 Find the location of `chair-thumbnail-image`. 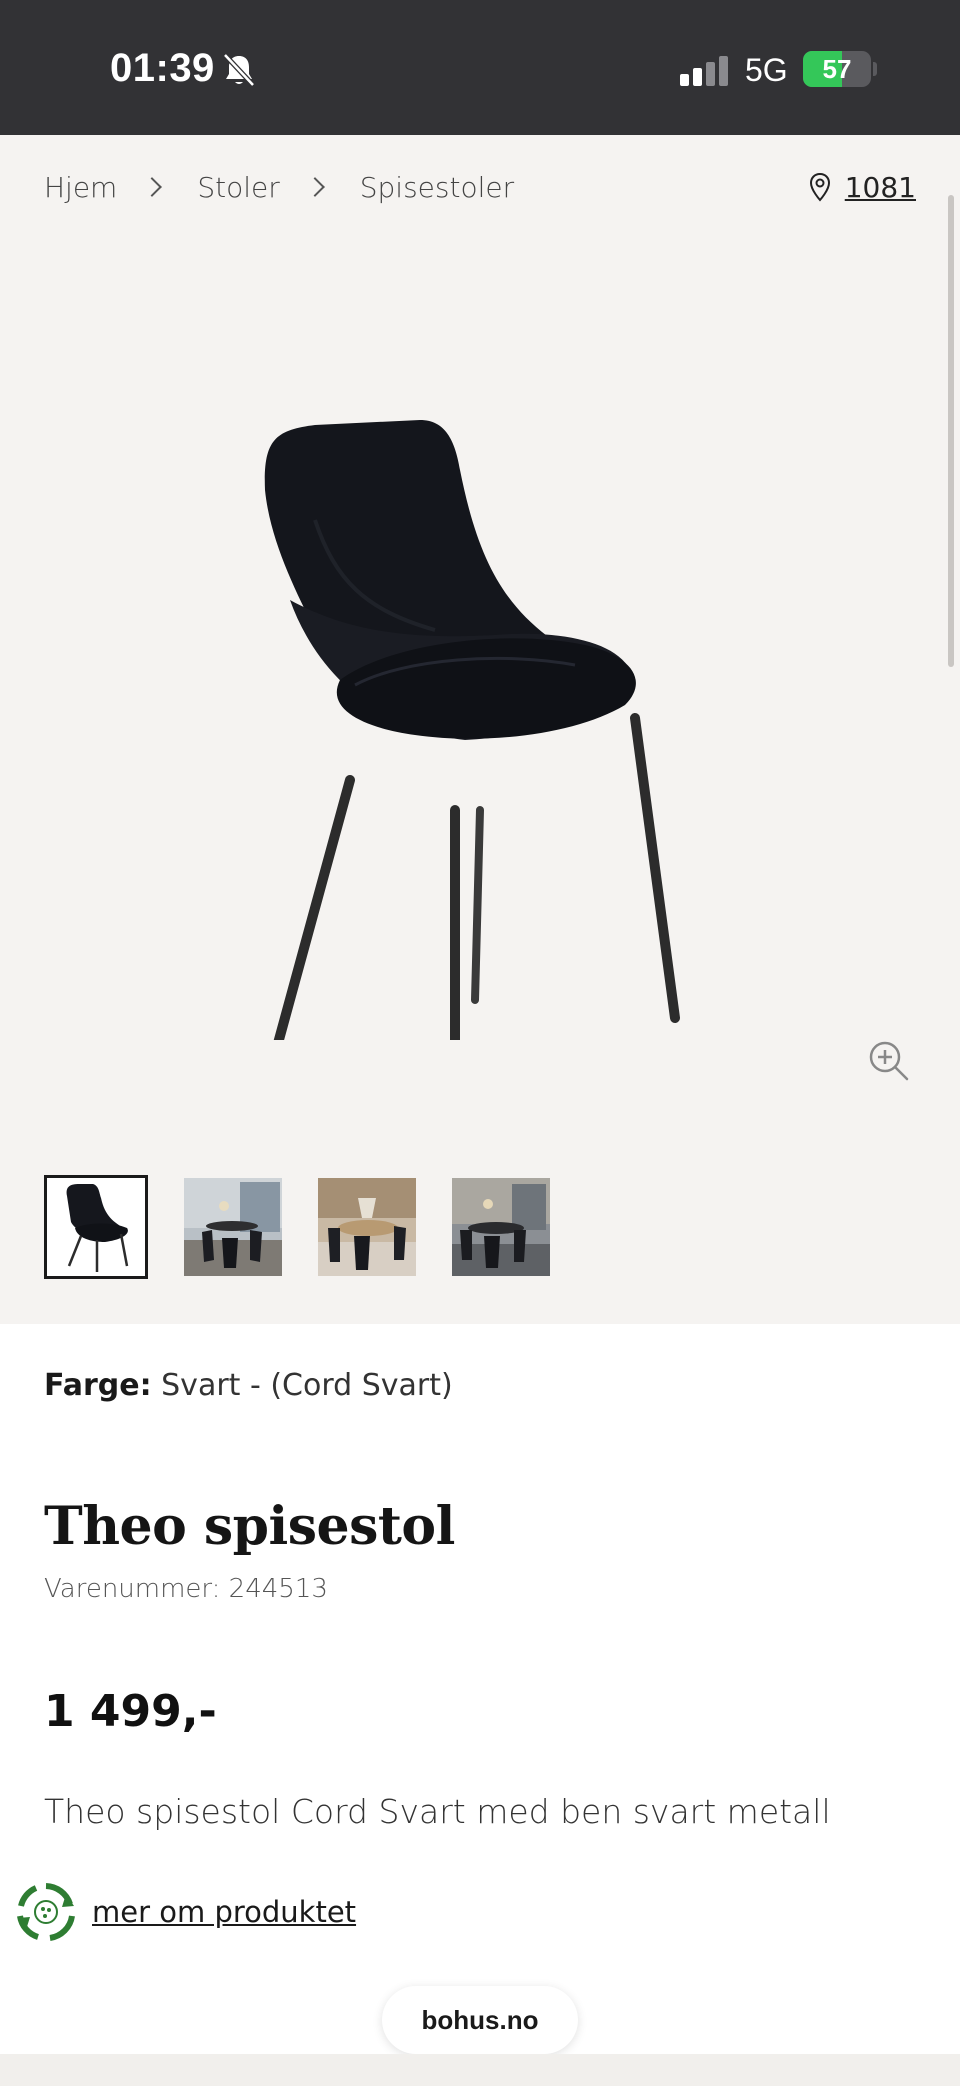

chair-thumbnail-image is located at coordinates (97, 1228).